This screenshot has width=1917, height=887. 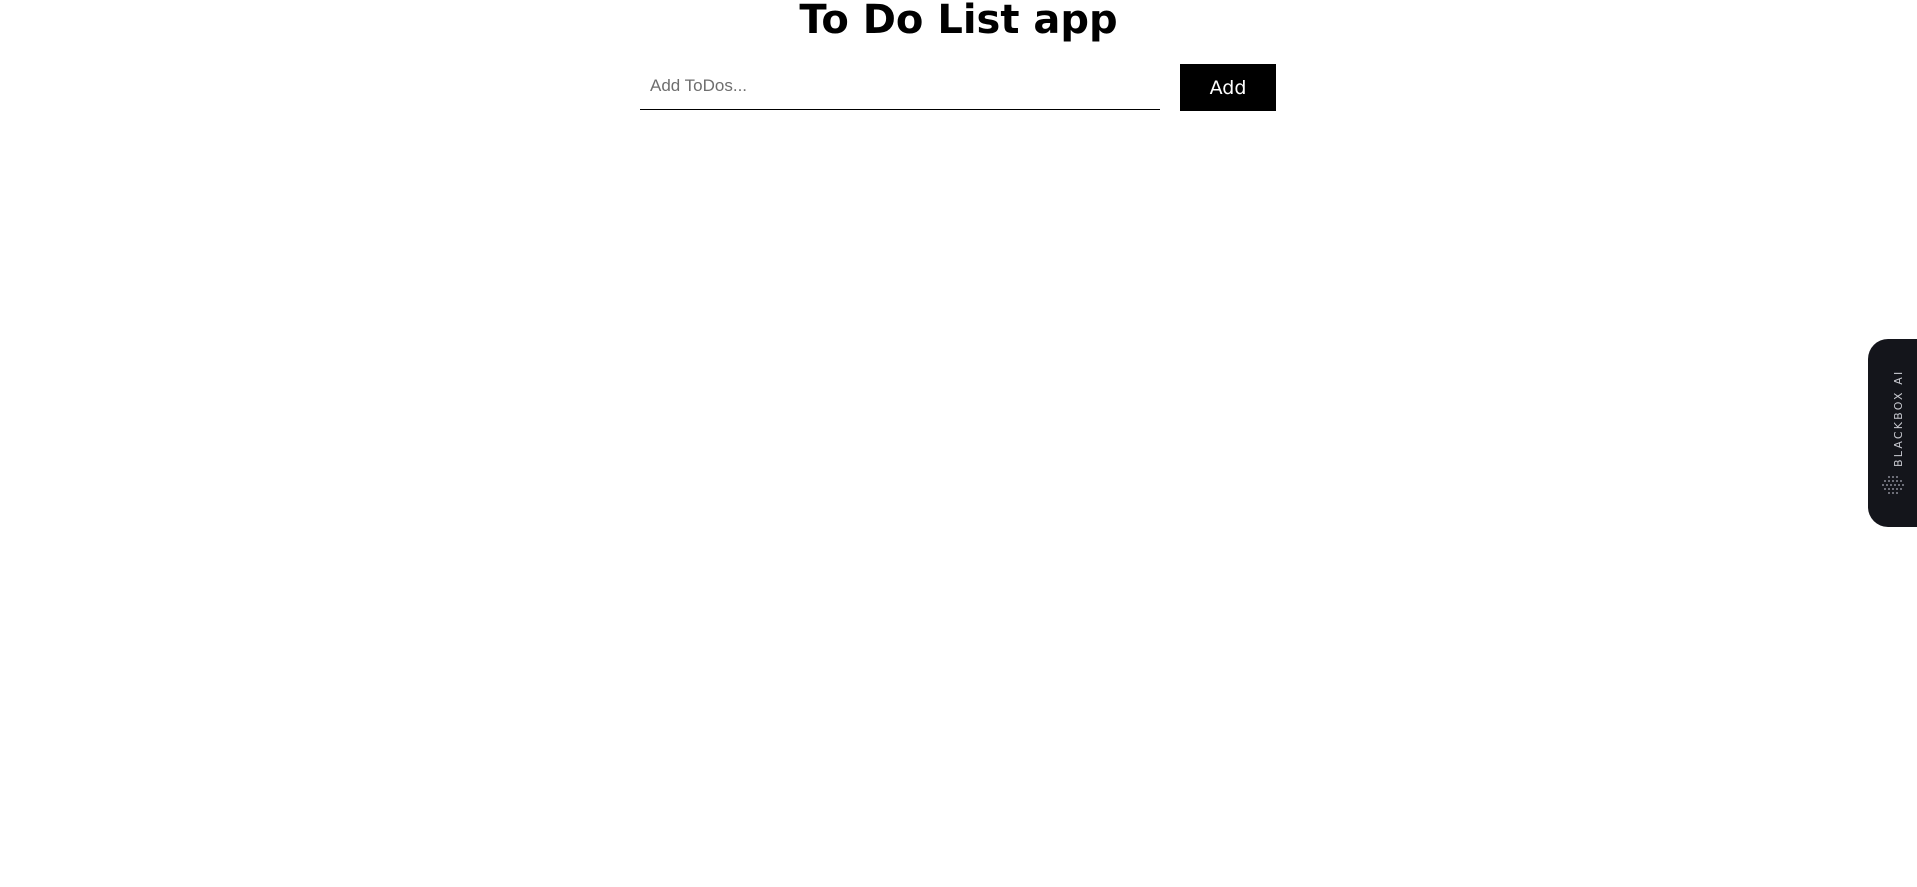 I want to click on blackbox-ai-label: BLACKBOX AI, so click(x=1898, y=418).